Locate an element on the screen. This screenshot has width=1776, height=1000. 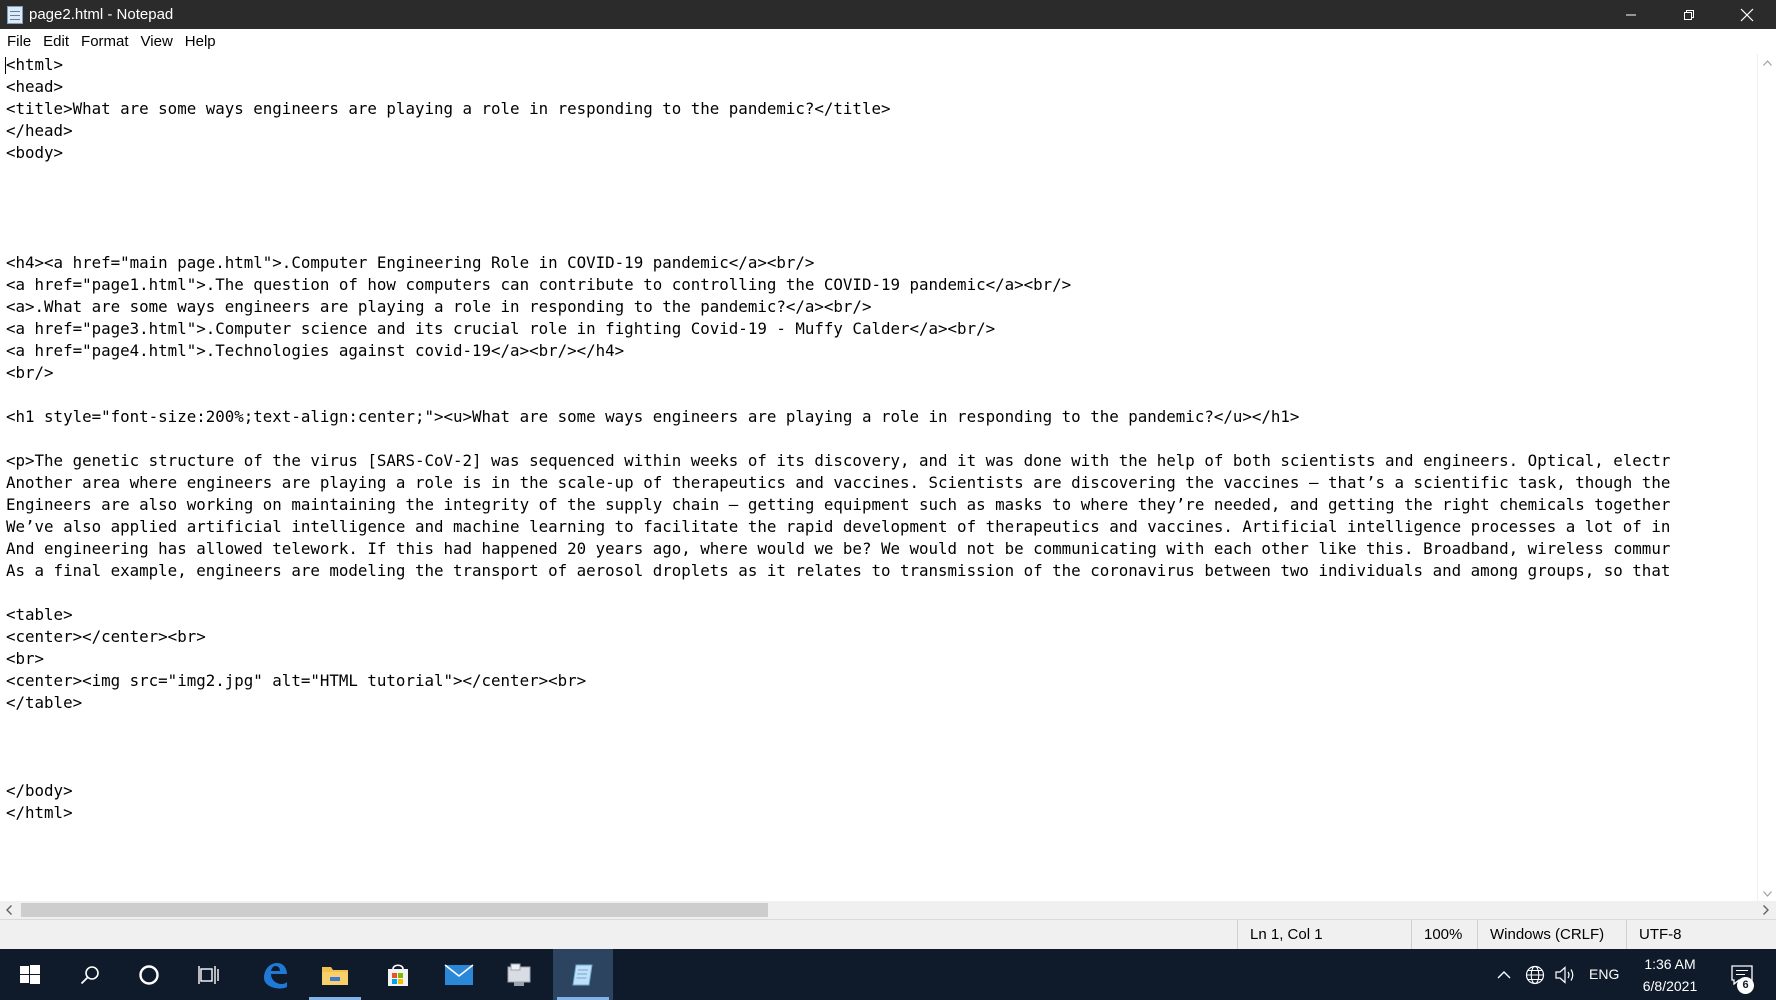
close-icon is located at coordinates (1747, 14).